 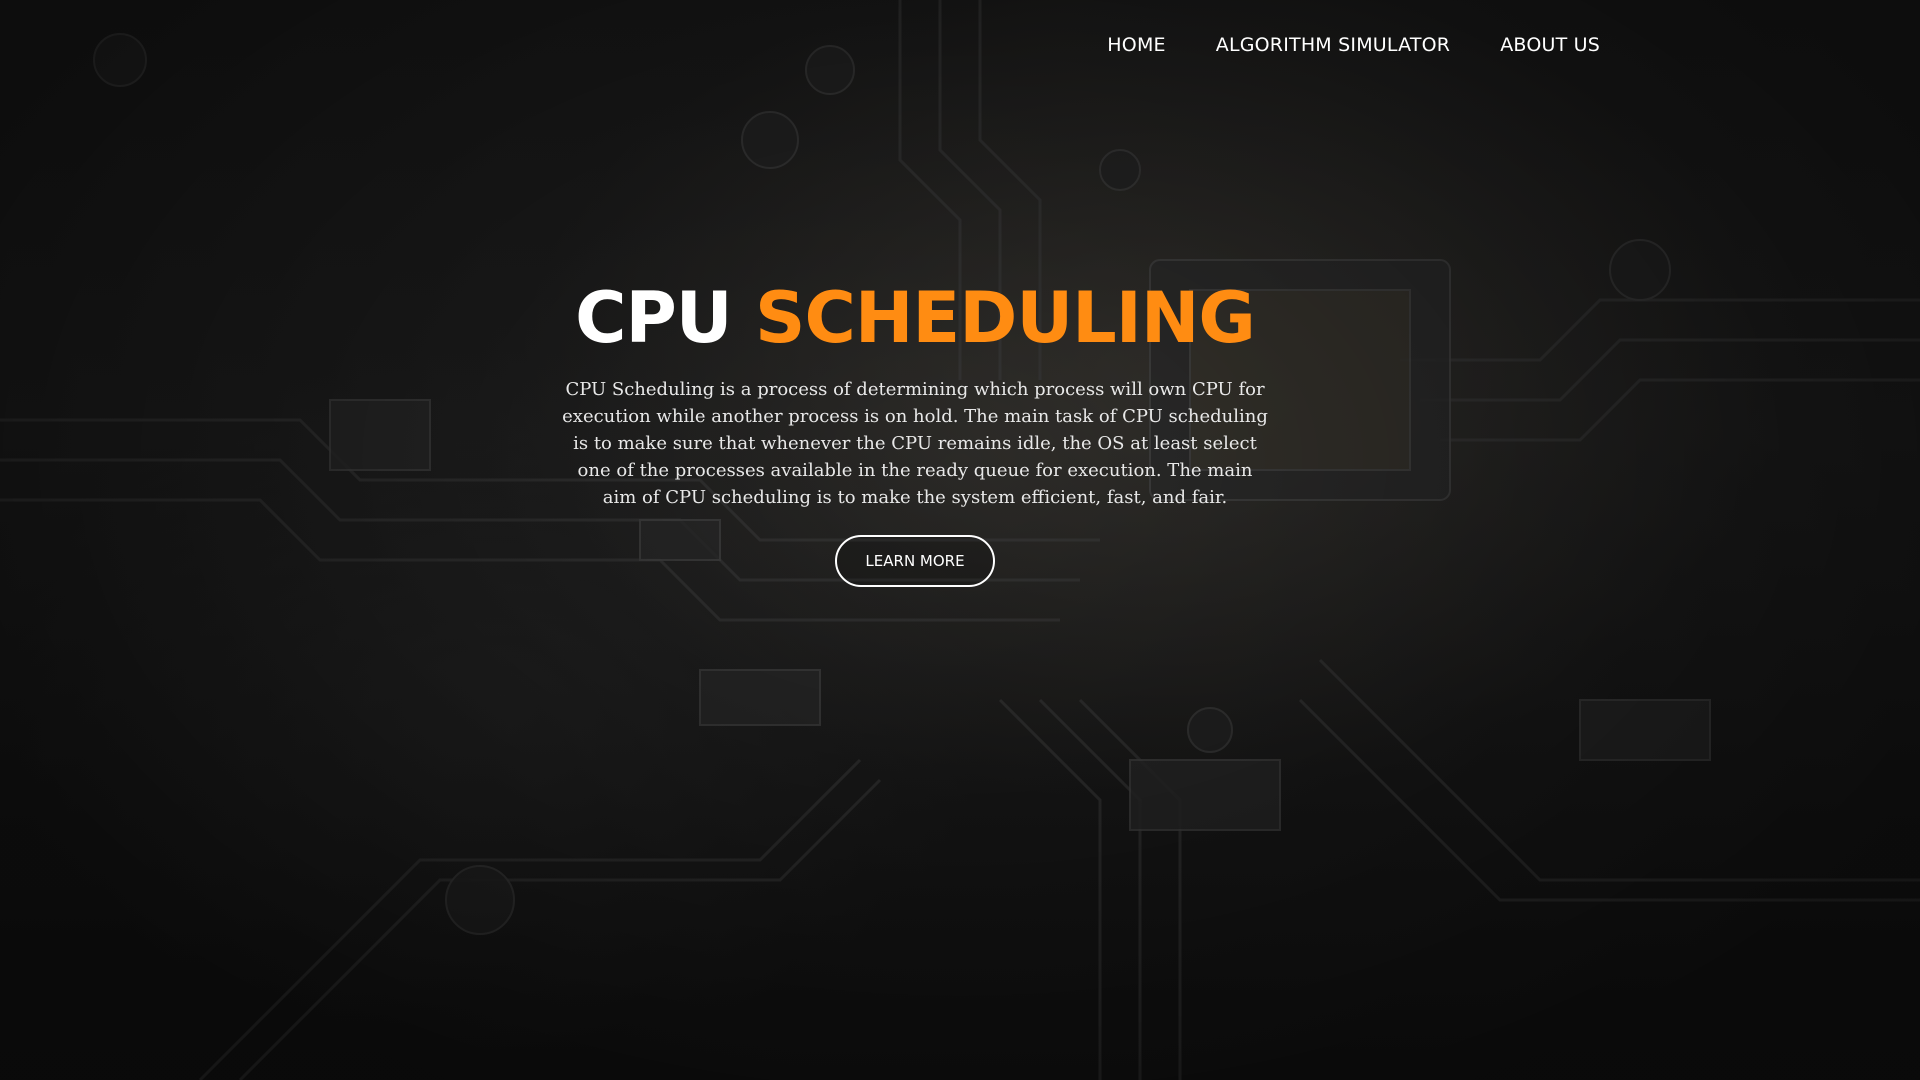 I want to click on page-title: CPU SCHEDULING, so click(x=915, y=318).